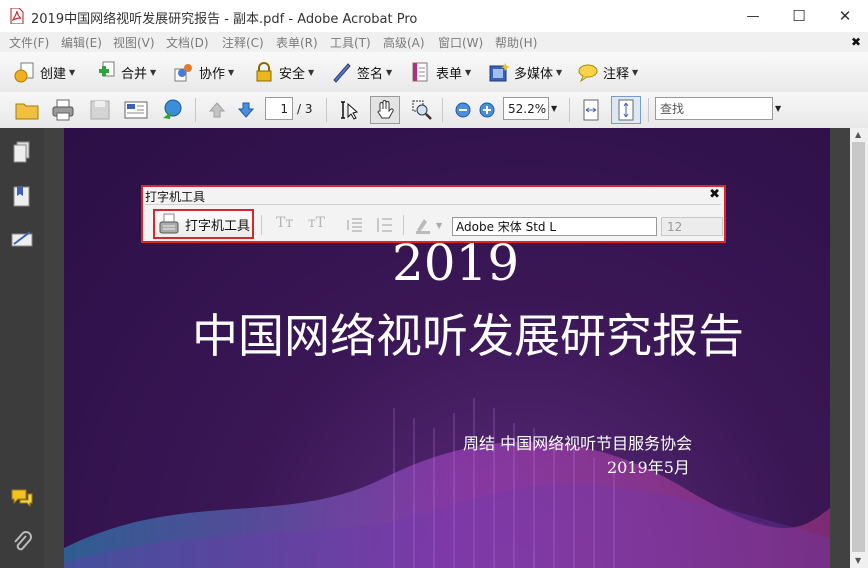 The height and width of the screenshot is (568, 868). I want to click on email-button, so click(136, 110).